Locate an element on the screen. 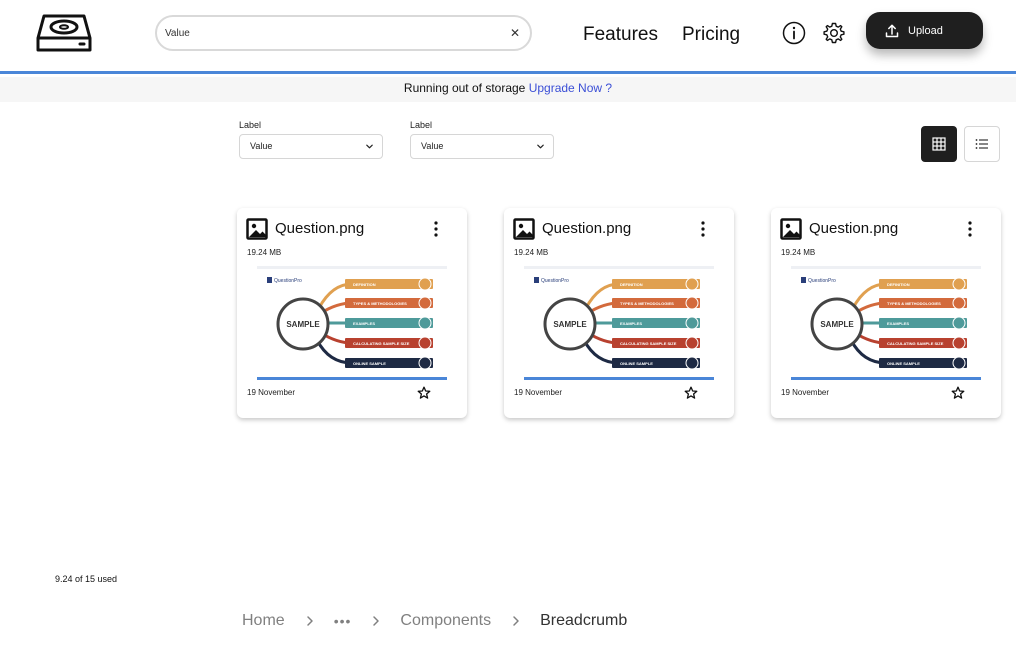 Image resolution: width=1016 pixels, height=650 pixels. upload-button: Upload is located at coordinates (924, 30).